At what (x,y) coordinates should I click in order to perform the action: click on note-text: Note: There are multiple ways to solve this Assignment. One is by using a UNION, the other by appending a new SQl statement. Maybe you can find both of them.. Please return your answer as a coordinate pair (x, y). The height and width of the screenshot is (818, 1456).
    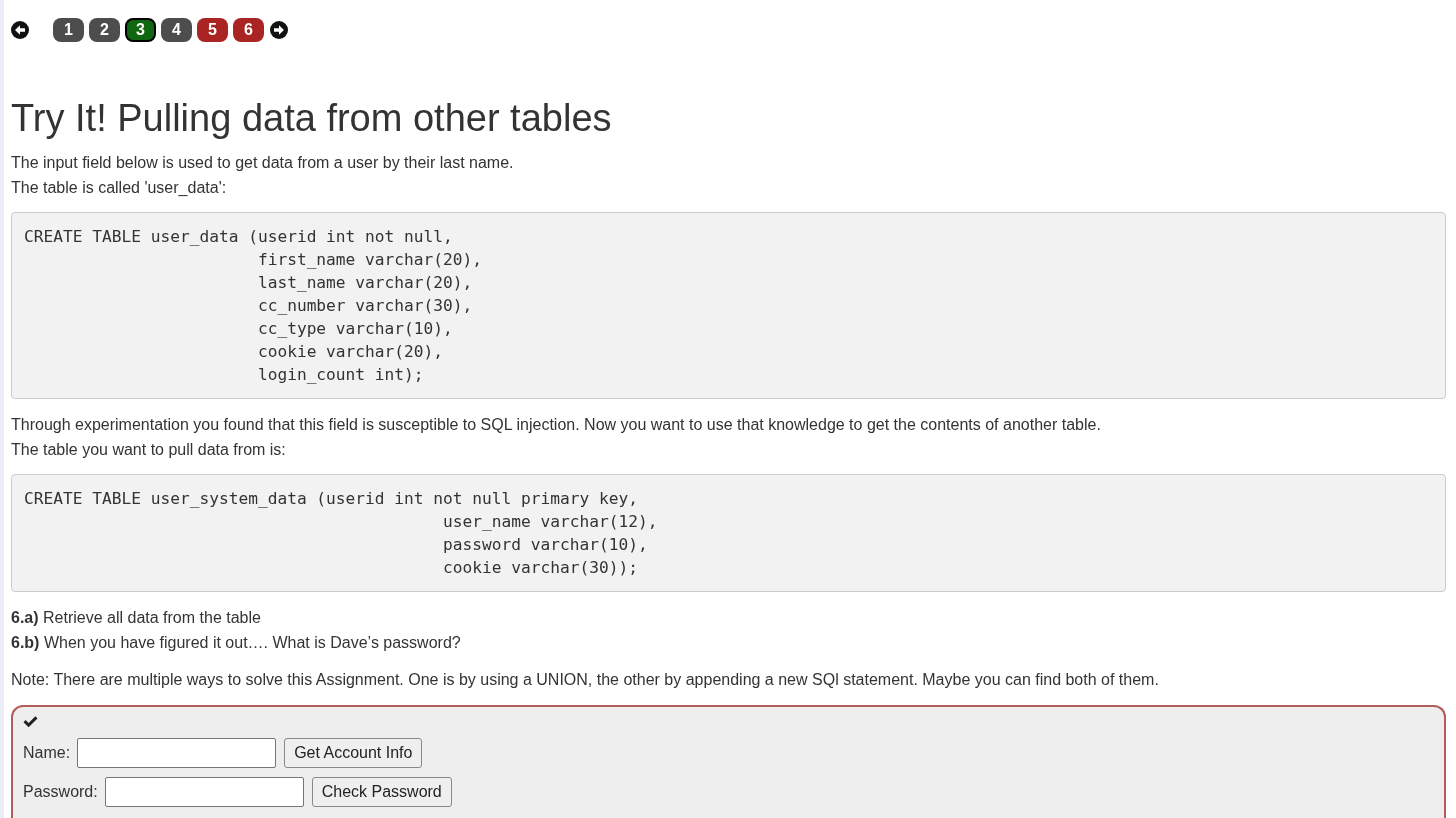
    Looking at the image, I should click on (585, 680).